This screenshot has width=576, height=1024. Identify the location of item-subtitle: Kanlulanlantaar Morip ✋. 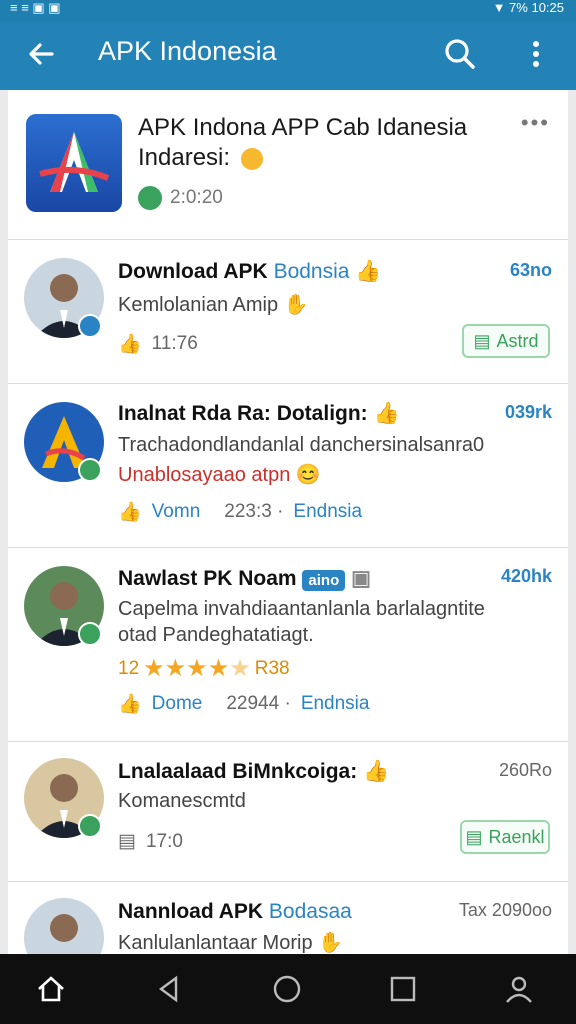
(231, 943).